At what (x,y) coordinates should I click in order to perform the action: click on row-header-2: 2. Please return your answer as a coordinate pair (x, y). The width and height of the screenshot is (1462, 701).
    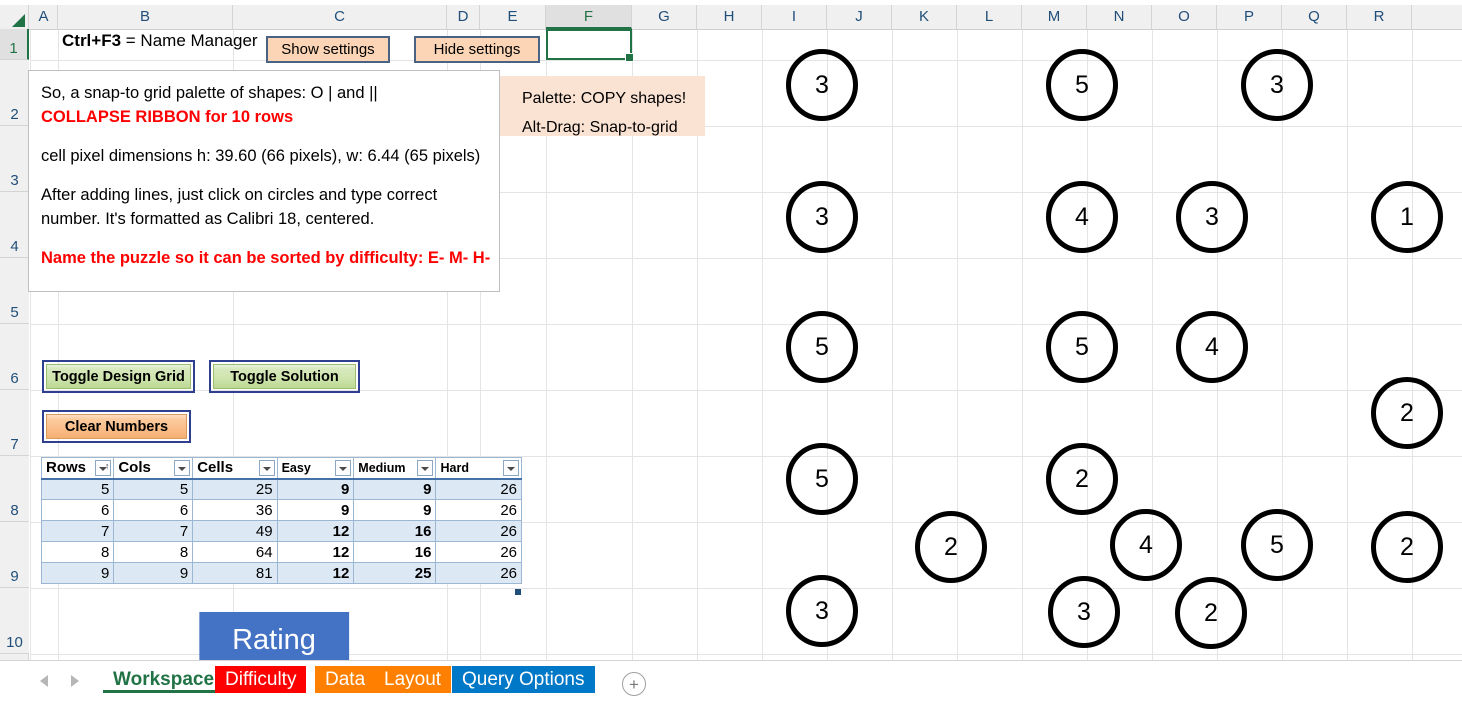
    Looking at the image, I should click on (14, 93).